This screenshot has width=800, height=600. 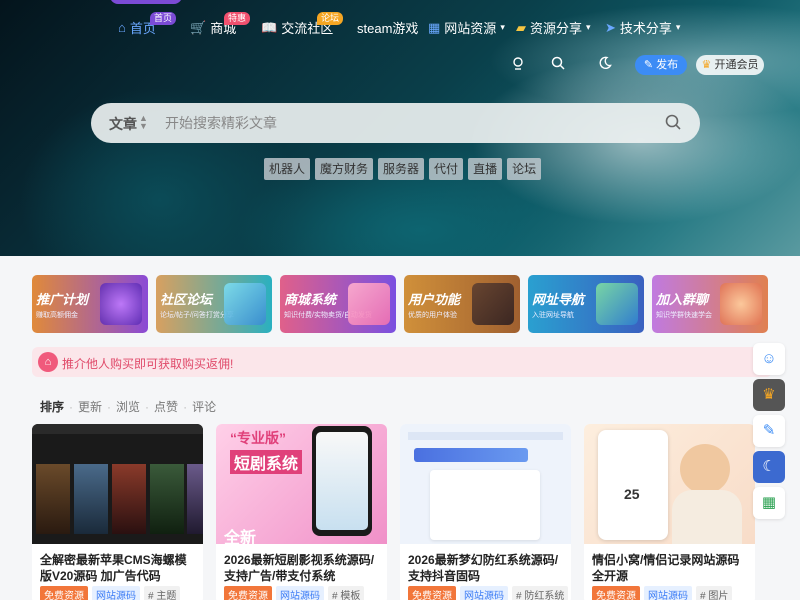 I want to click on nav-tech-share-label: 技术分享, so click(x=645, y=28).